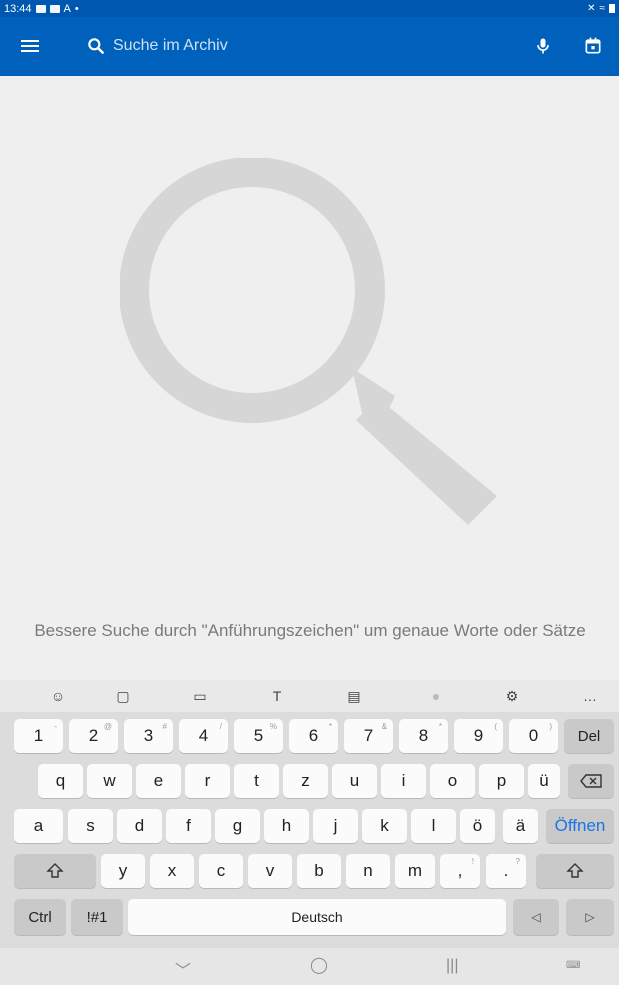  Describe the element at coordinates (305, 781) in the screenshot. I see `key-z: z` at that location.